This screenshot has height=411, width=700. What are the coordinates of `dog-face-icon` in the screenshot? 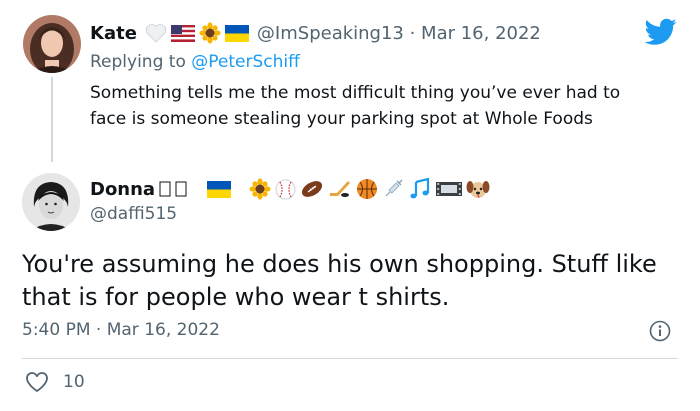 It's located at (478, 189).